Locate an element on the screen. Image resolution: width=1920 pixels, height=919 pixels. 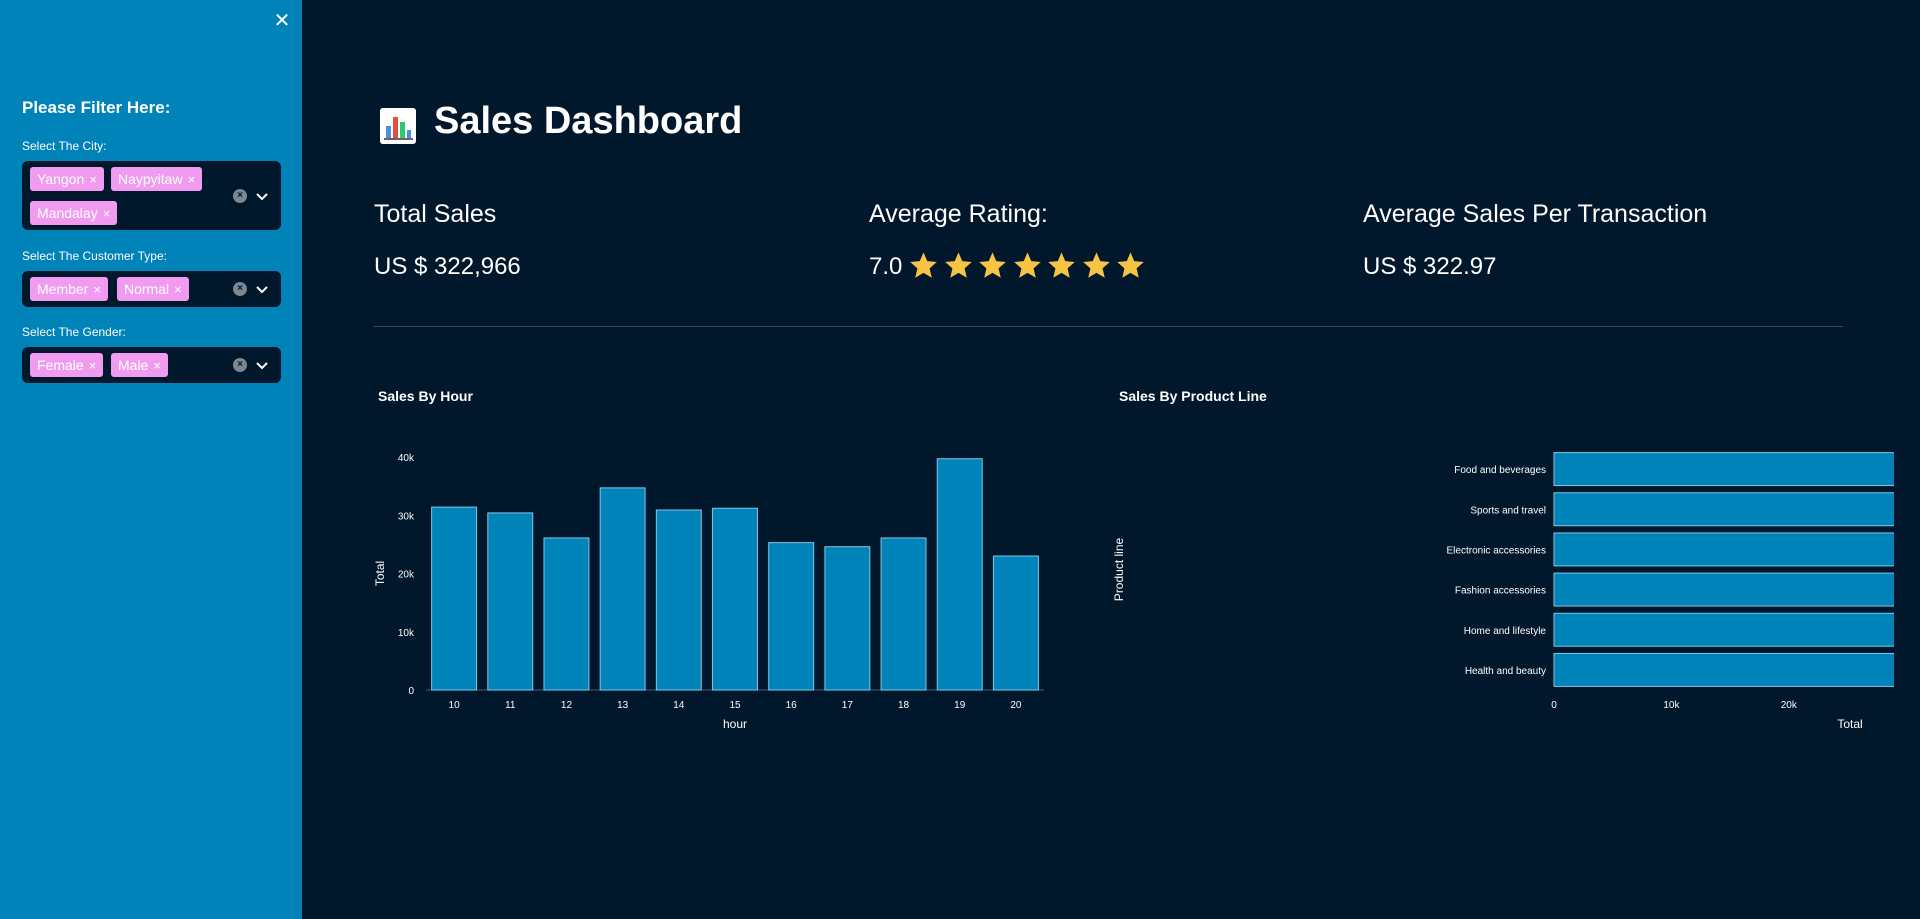
y-tick-label: Electronic accessories is located at coordinates (1496, 550).